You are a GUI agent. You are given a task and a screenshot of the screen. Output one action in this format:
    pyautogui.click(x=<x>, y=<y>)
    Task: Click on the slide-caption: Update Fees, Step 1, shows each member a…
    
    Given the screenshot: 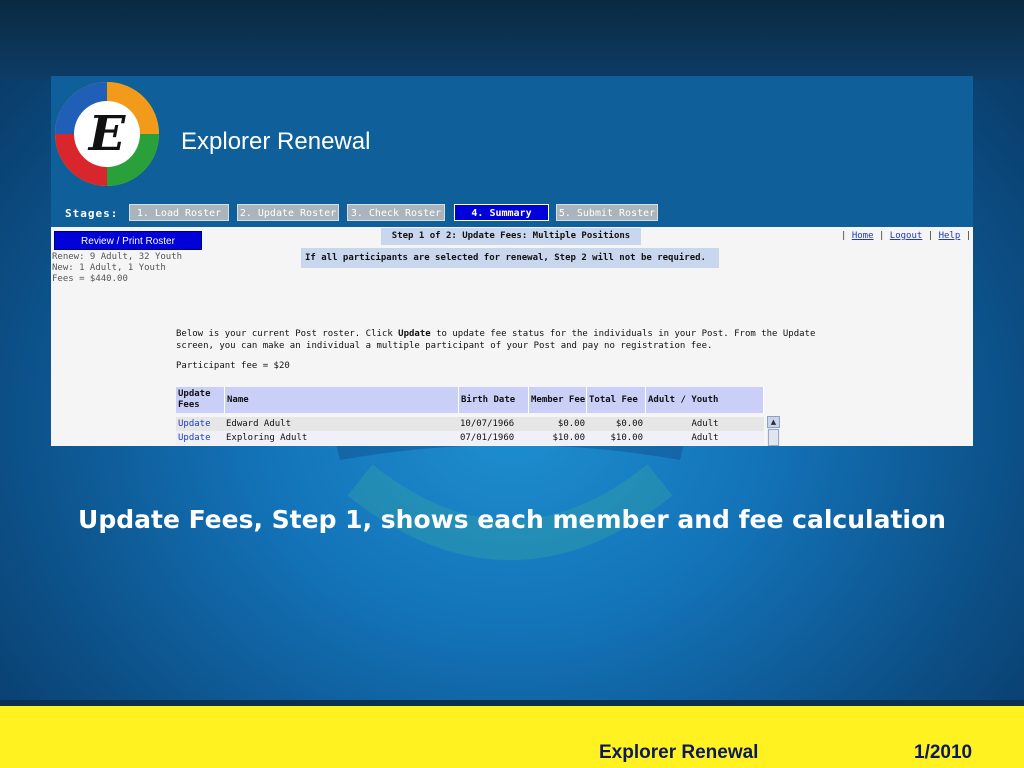 What is the action you would take?
    pyautogui.click(x=512, y=519)
    